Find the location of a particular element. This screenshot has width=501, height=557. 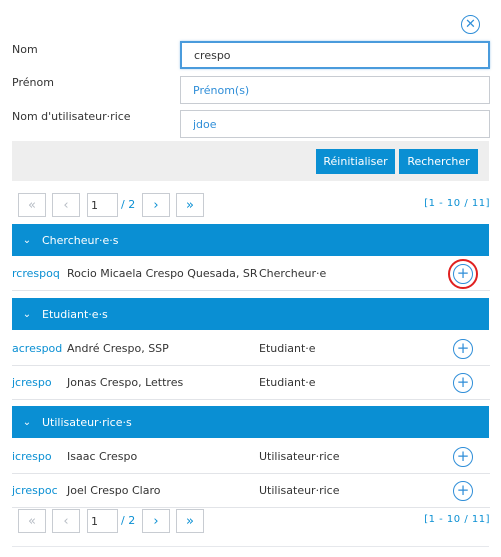

user-login-link: jcrespoc is located at coordinates (35, 490).